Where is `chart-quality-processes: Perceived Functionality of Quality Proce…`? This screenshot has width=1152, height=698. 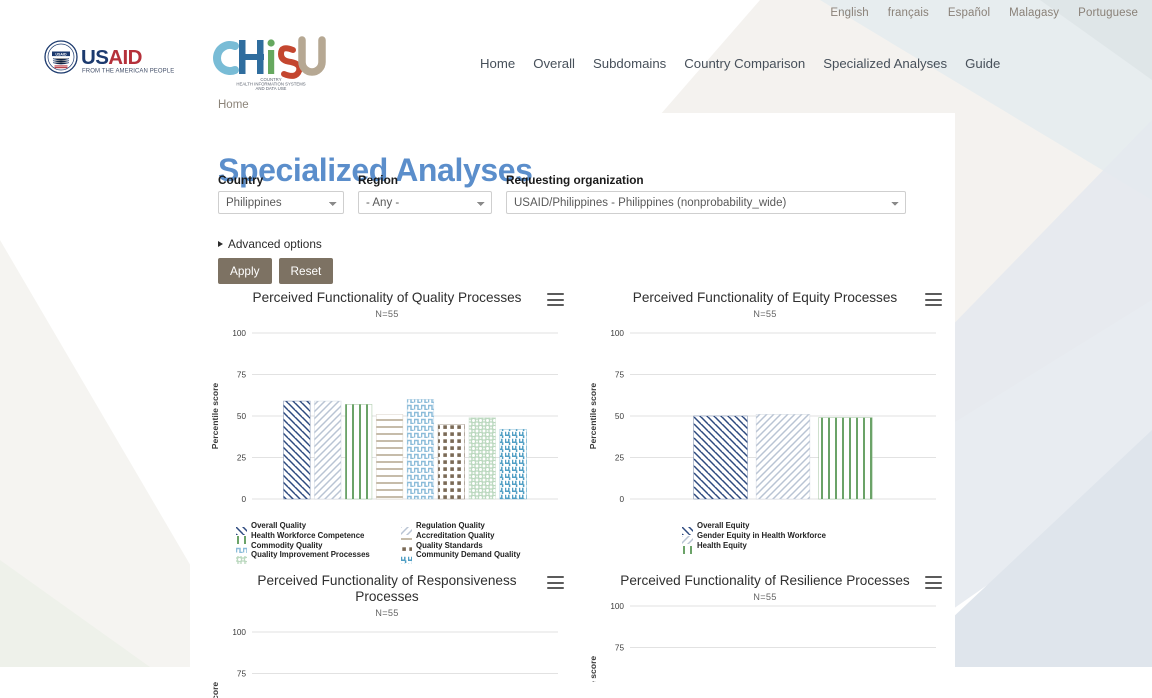
chart-quality-processes: Perceived Functionality of Quality Proce… is located at coordinates (387, 426).